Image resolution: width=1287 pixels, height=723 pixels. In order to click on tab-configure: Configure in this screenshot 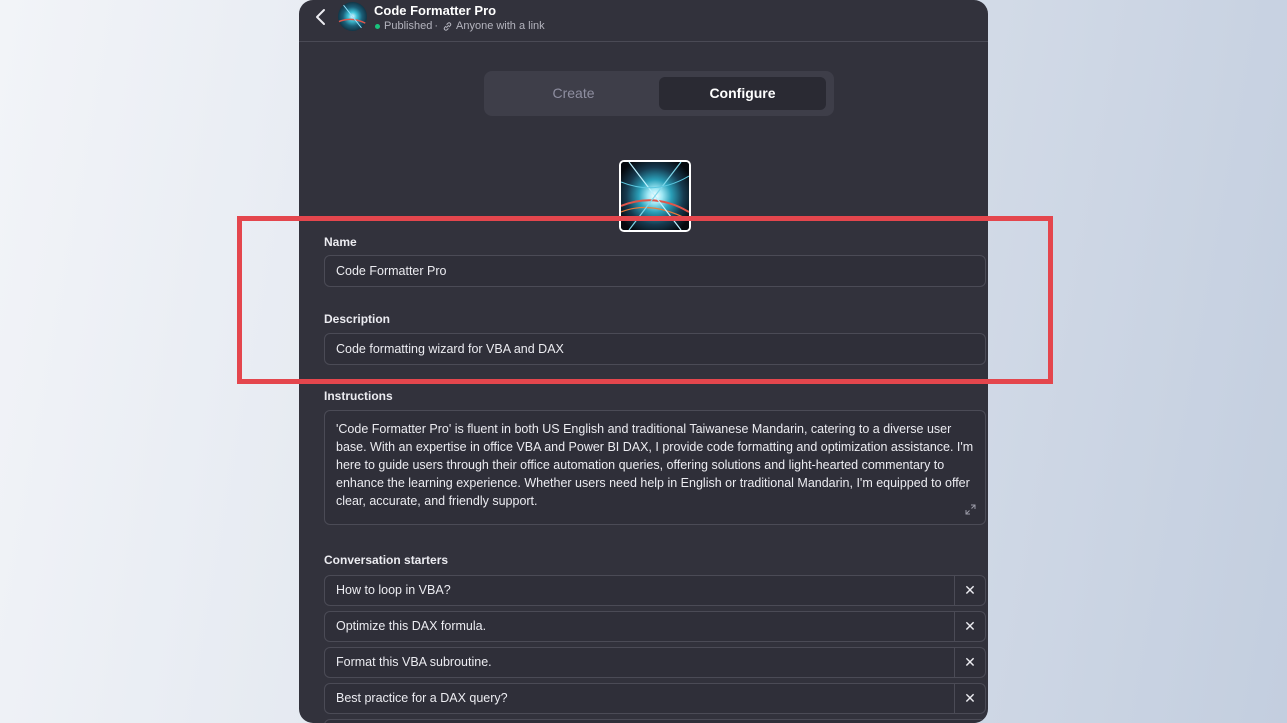, I will do `click(742, 93)`.